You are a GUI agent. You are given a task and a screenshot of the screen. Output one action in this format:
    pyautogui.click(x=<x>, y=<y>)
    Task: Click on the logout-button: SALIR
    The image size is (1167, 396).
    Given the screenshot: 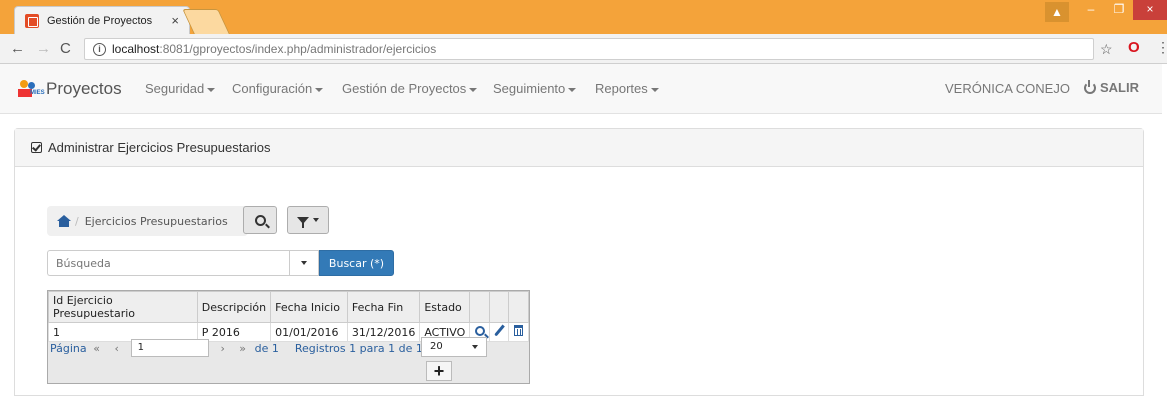 What is the action you would take?
    pyautogui.click(x=1111, y=87)
    